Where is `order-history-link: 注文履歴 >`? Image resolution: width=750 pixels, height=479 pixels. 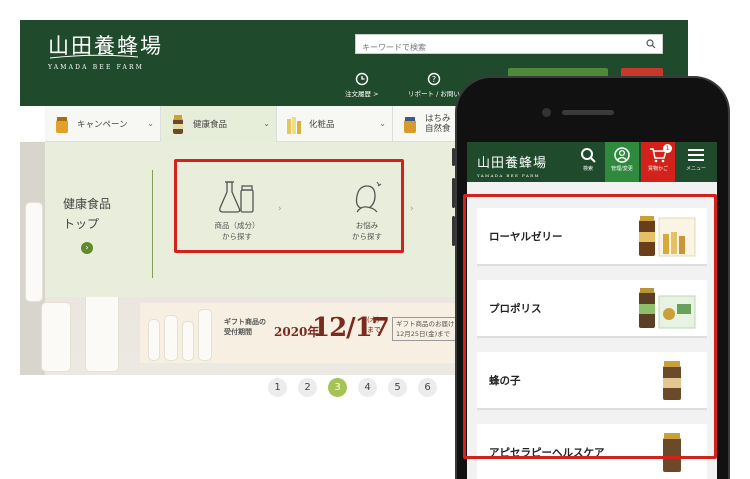
order-history-link: 注文履歴 > is located at coordinates (362, 85).